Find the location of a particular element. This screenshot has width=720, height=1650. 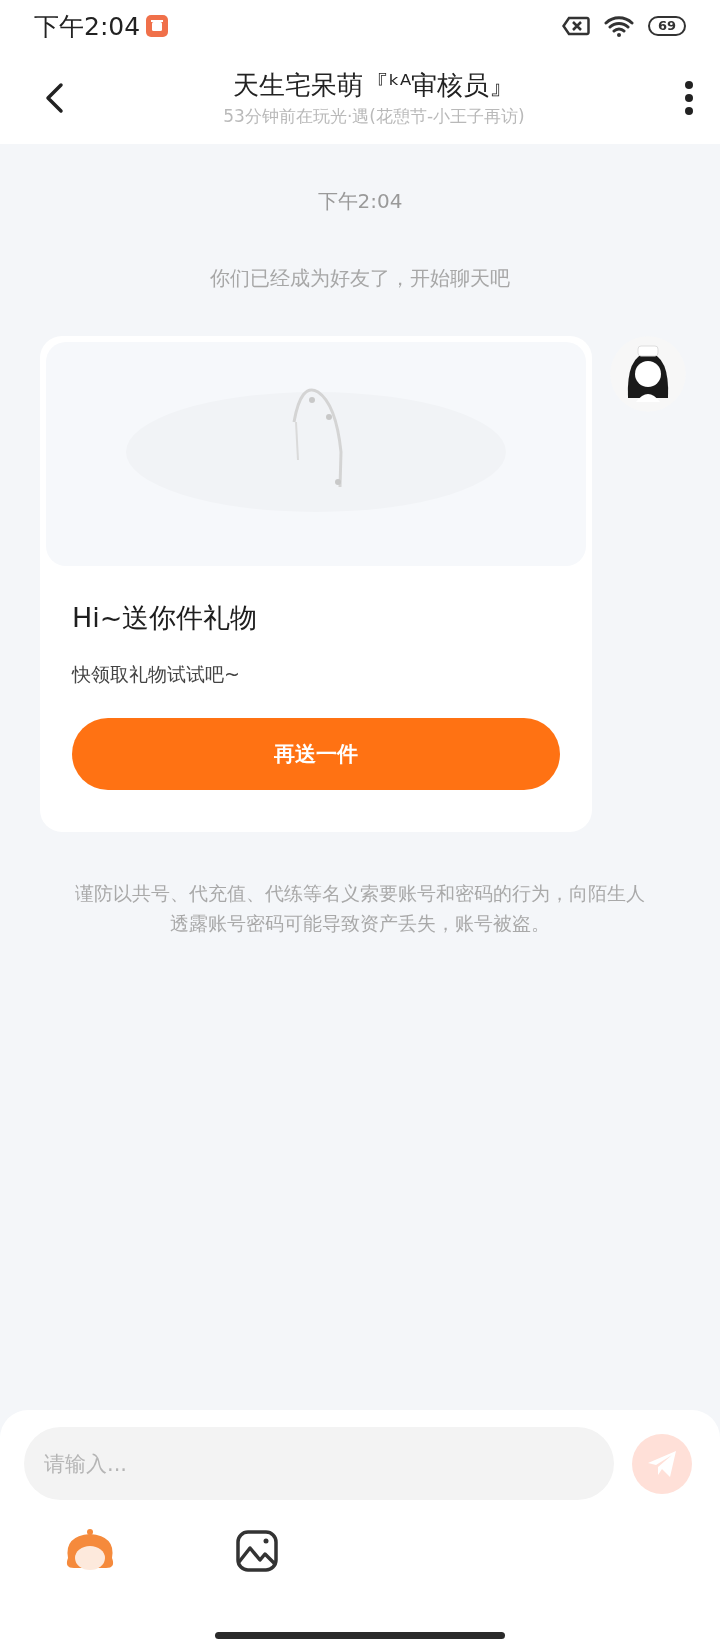

gift-subtitle: 快领取礼物试试吧~ is located at coordinates (156, 674).